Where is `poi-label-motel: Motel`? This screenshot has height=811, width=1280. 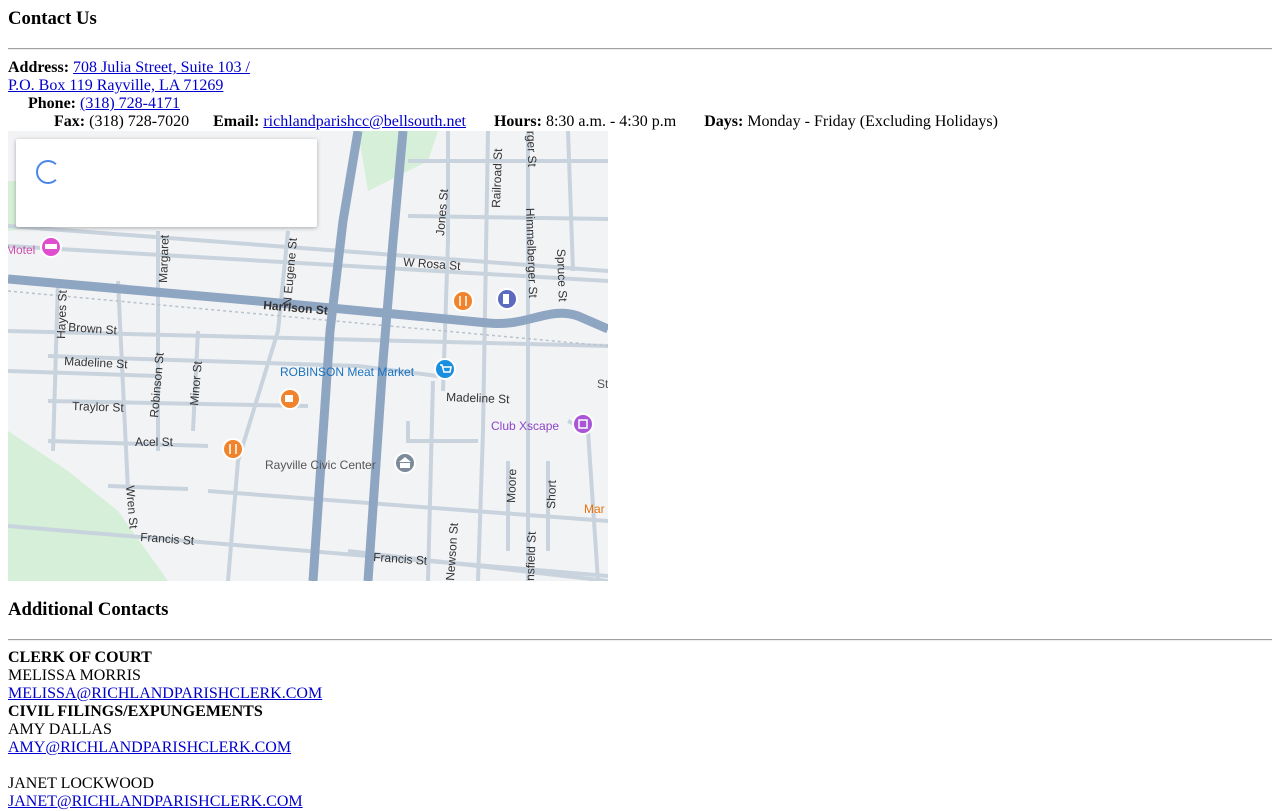
poi-label-motel: Motel is located at coordinates (21, 250).